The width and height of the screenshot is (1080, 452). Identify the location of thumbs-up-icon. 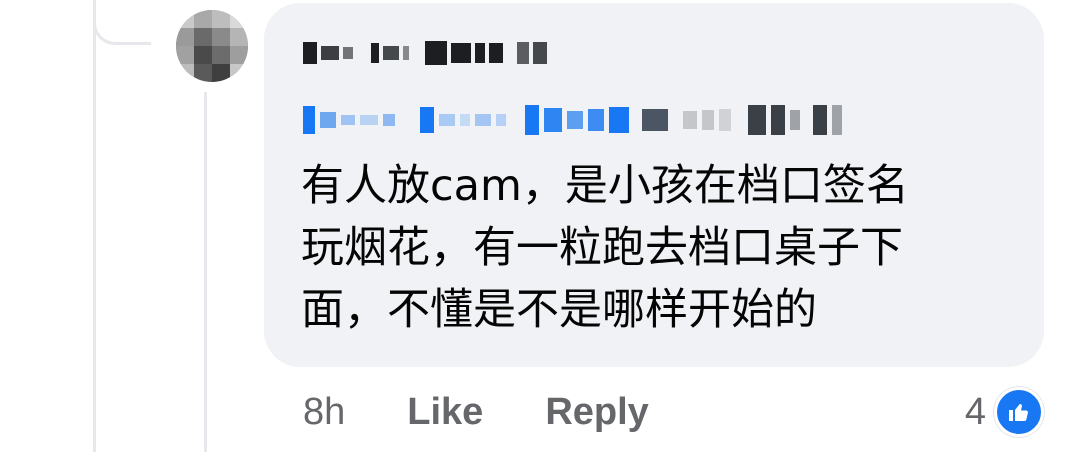
(1019, 412).